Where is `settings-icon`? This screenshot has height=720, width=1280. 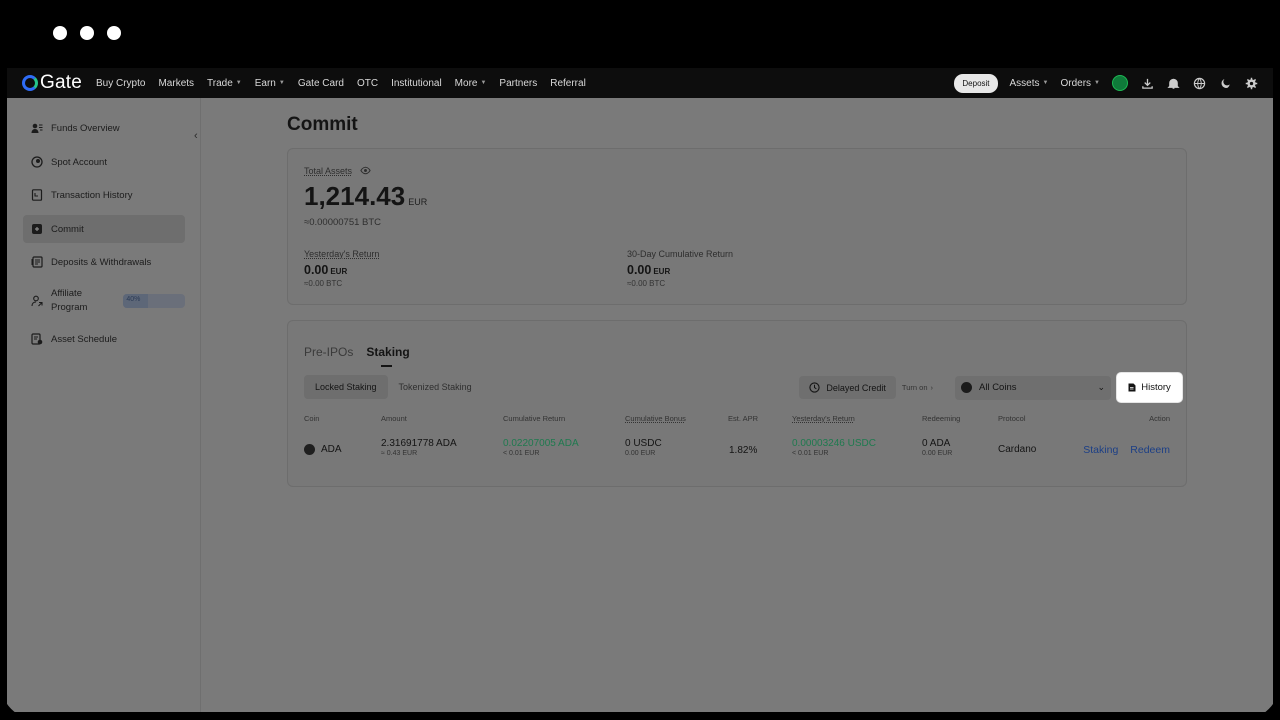
settings-icon is located at coordinates (1251, 83).